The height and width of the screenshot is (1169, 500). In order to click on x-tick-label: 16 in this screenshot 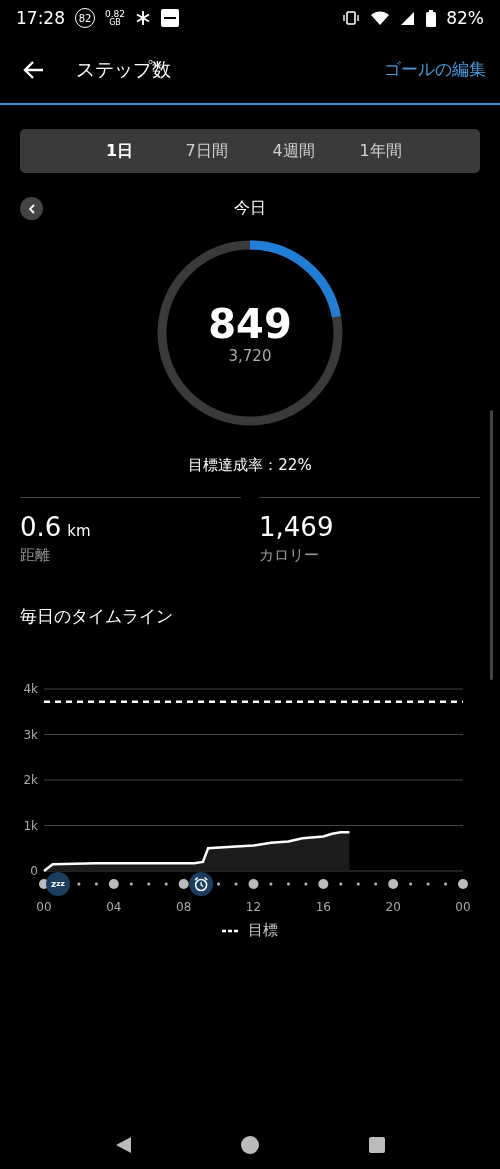, I will do `click(323, 907)`.